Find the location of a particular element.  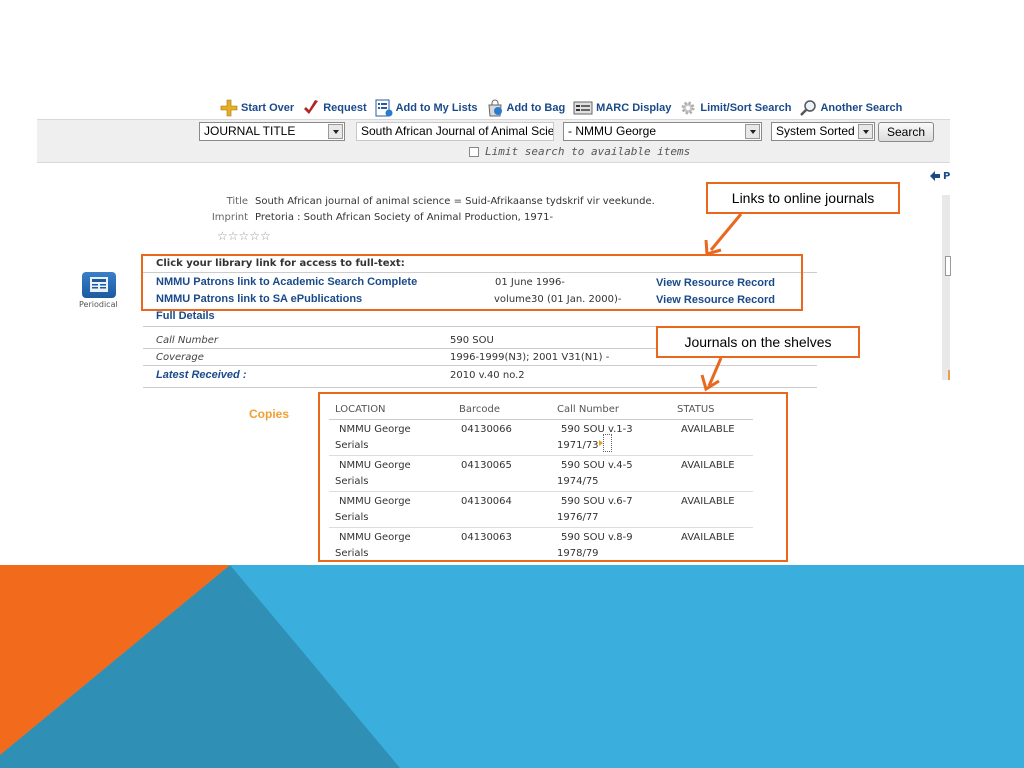

previous-record-label: P is located at coordinates (947, 176).